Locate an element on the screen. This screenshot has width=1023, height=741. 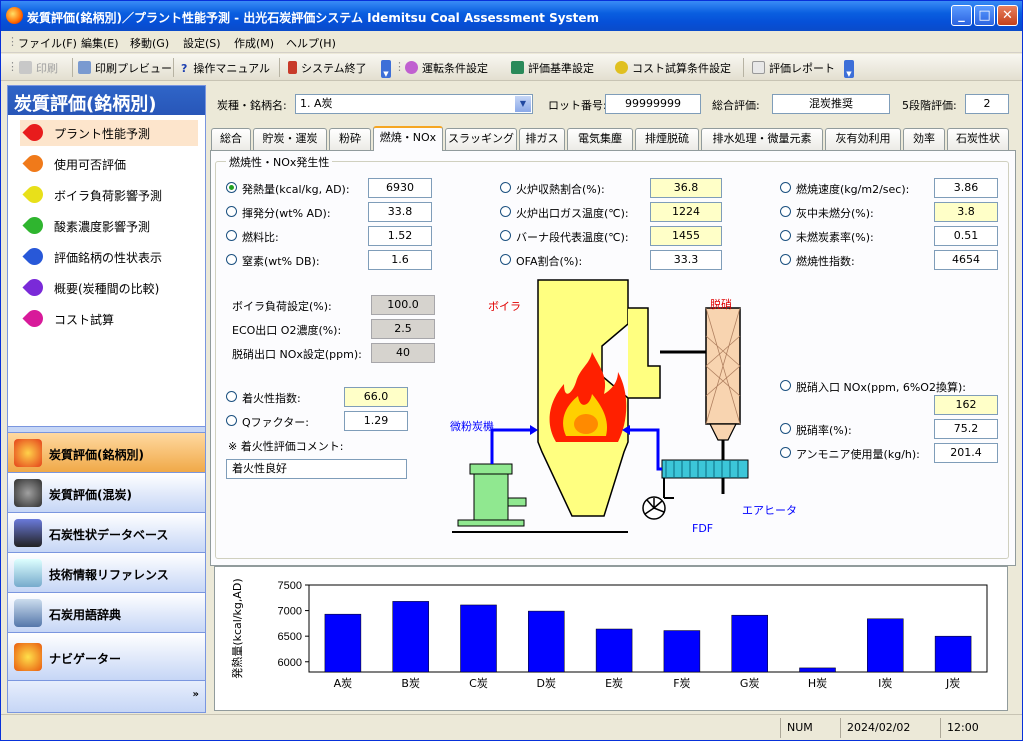
cost-button: コスト試算条件設定 is located at coordinates (673, 68).